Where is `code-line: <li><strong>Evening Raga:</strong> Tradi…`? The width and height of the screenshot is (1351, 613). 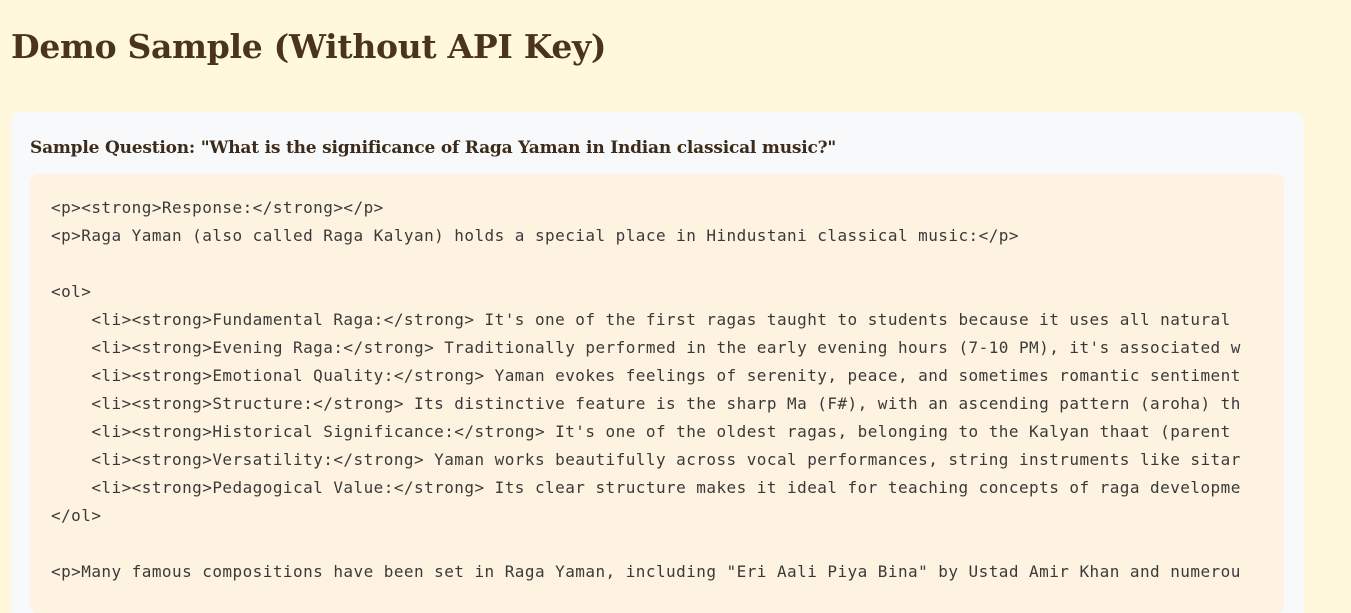
code-line: <li><strong>Evening Raga:</strong> Tradi… is located at coordinates (646, 347).